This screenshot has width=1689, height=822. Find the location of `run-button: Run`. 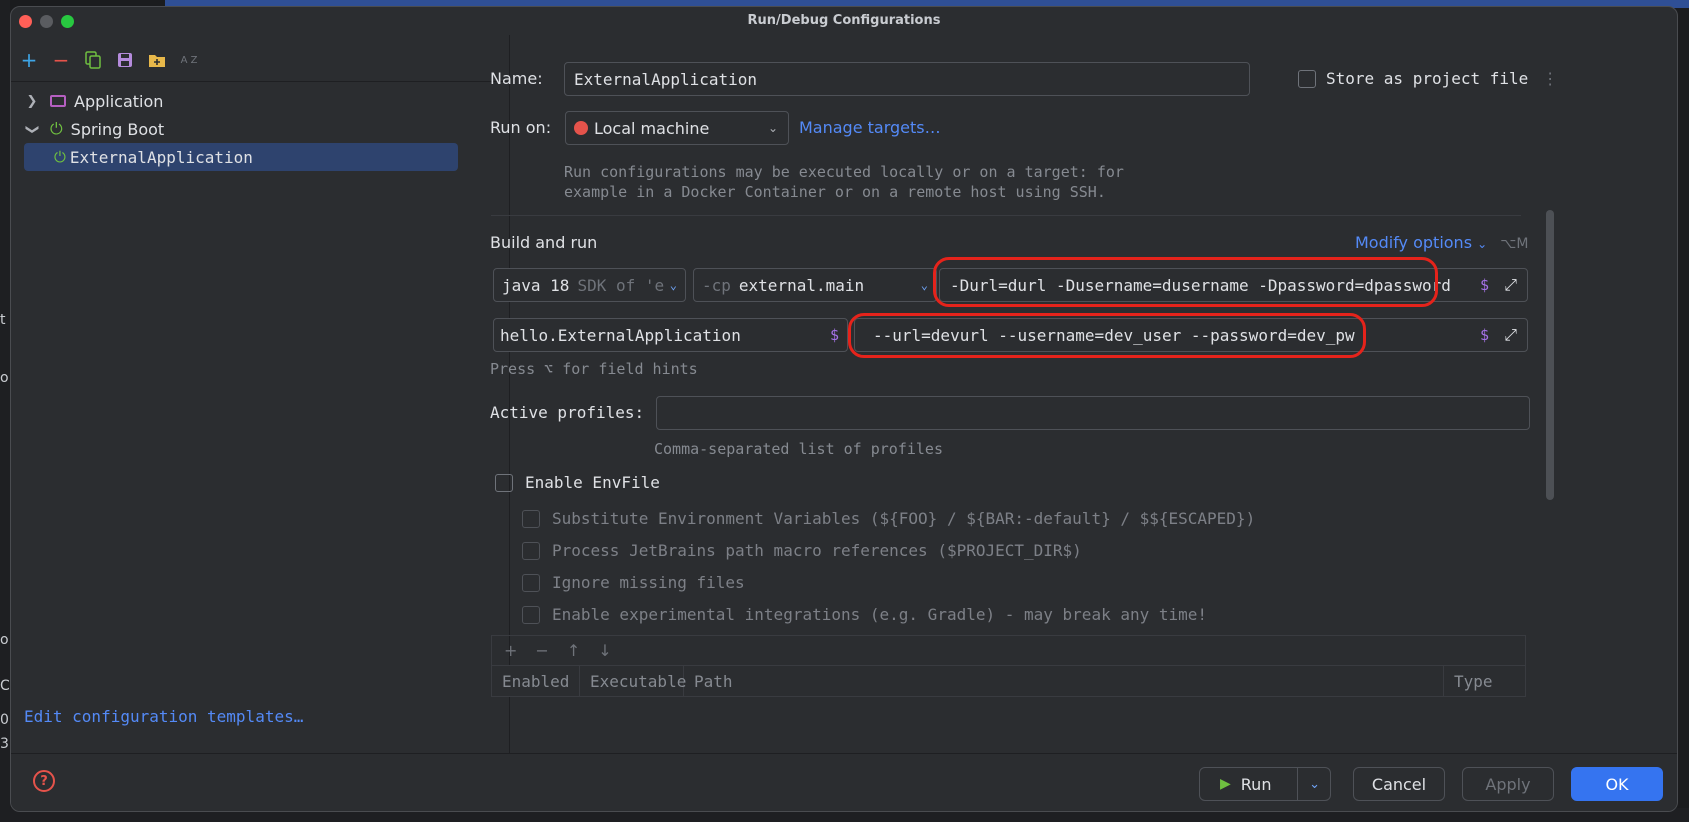

run-button: Run is located at coordinates (1256, 784).